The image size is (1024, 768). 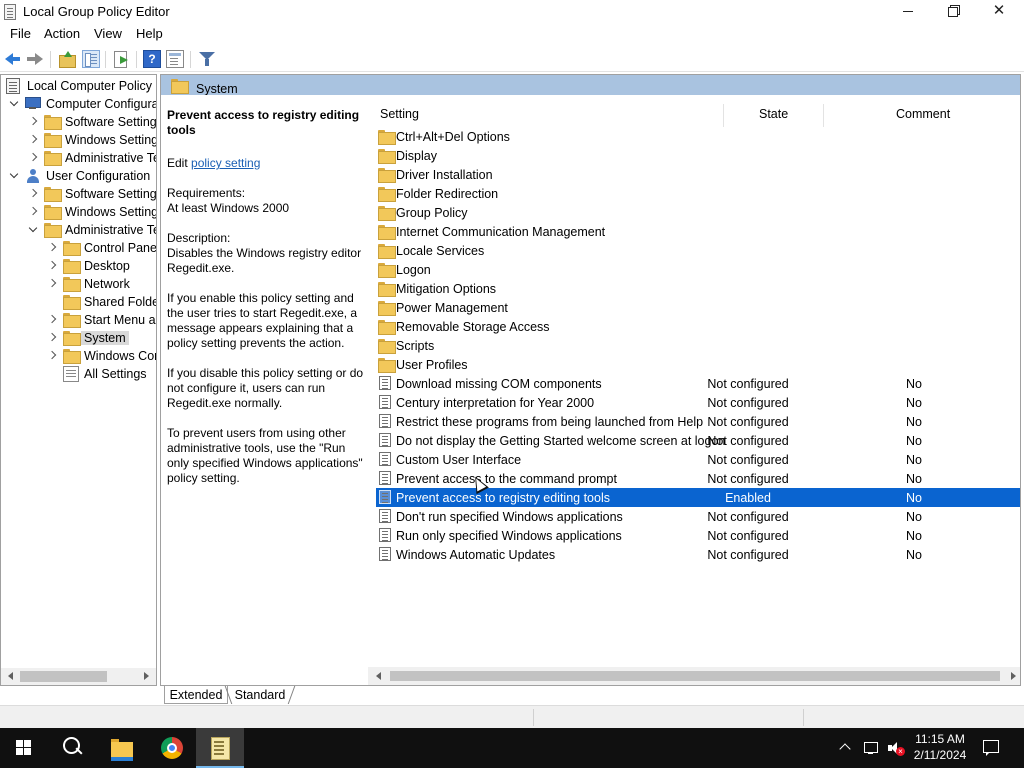 What do you see at coordinates (267, 163) in the screenshot?
I see `edit-policy-line: Edit policy setting` at bounding box center [267, 163].